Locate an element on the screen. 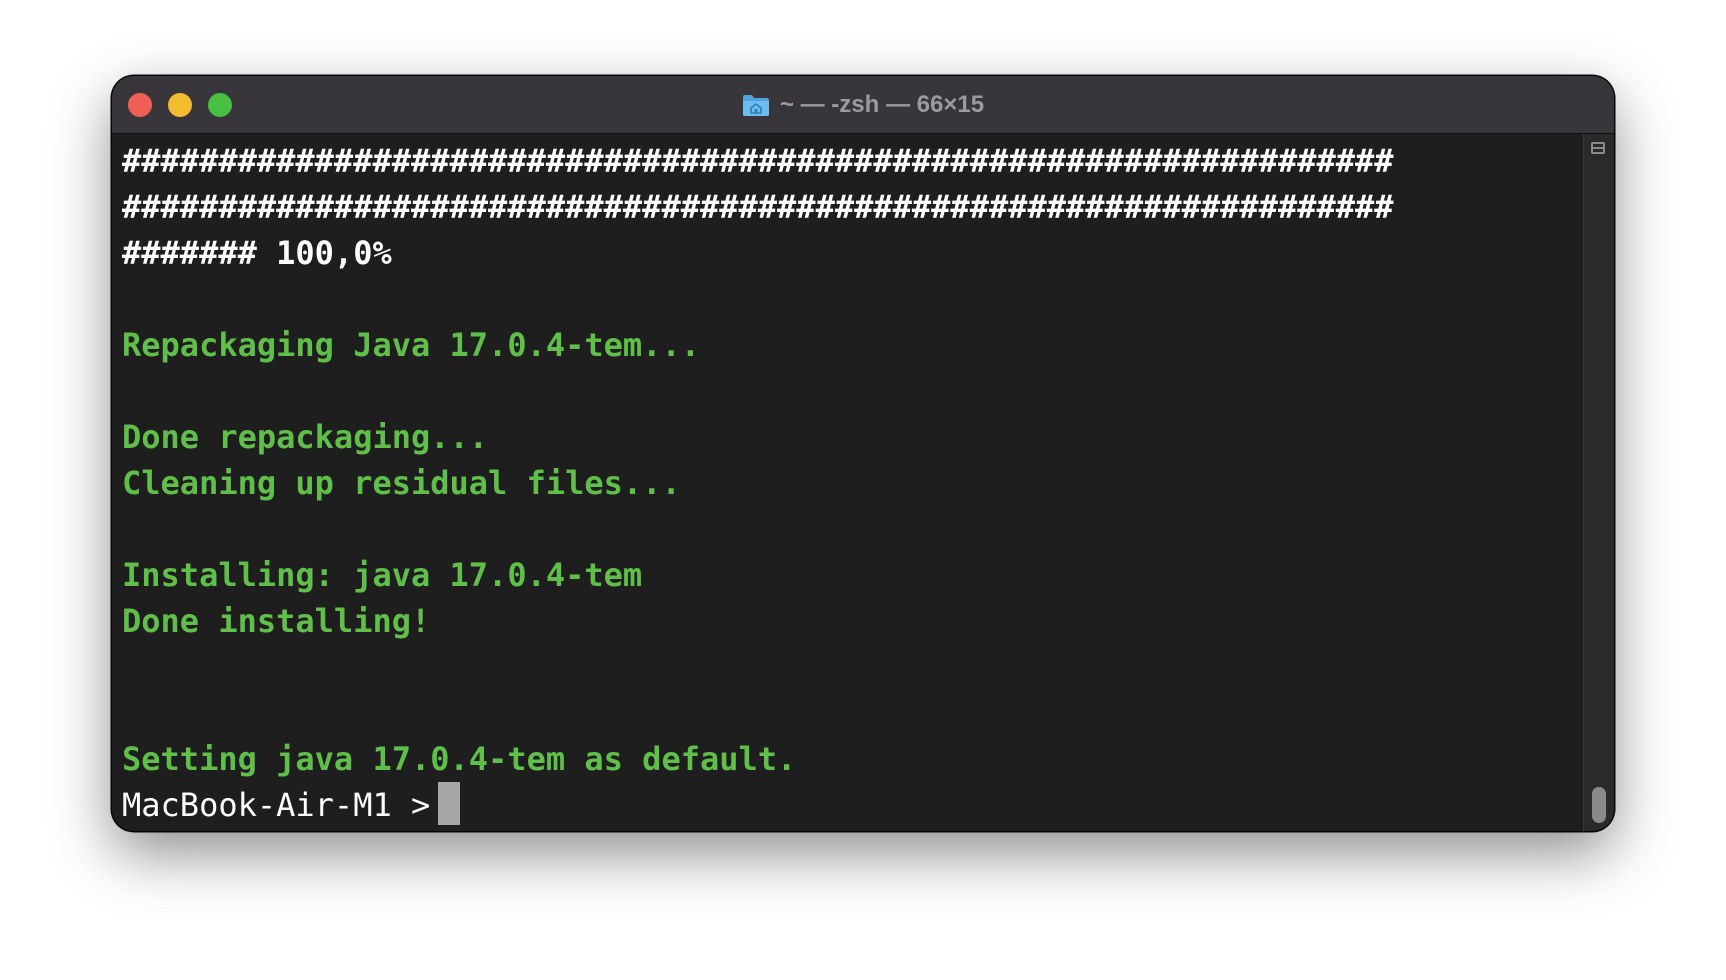 The height and width of the screenshot is (980, 1726). text-cursor is located at coordinates (449, 803).